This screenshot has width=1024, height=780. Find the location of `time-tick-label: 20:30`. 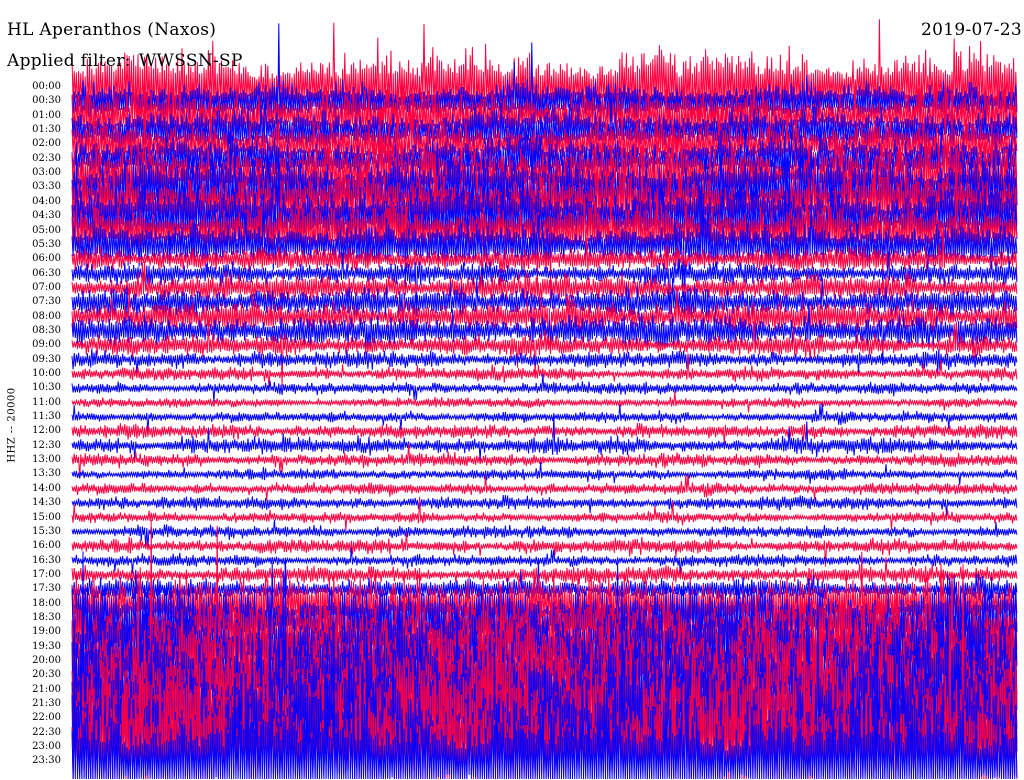

time-tick-label: 20:30 is located at coordinates (46, 675).